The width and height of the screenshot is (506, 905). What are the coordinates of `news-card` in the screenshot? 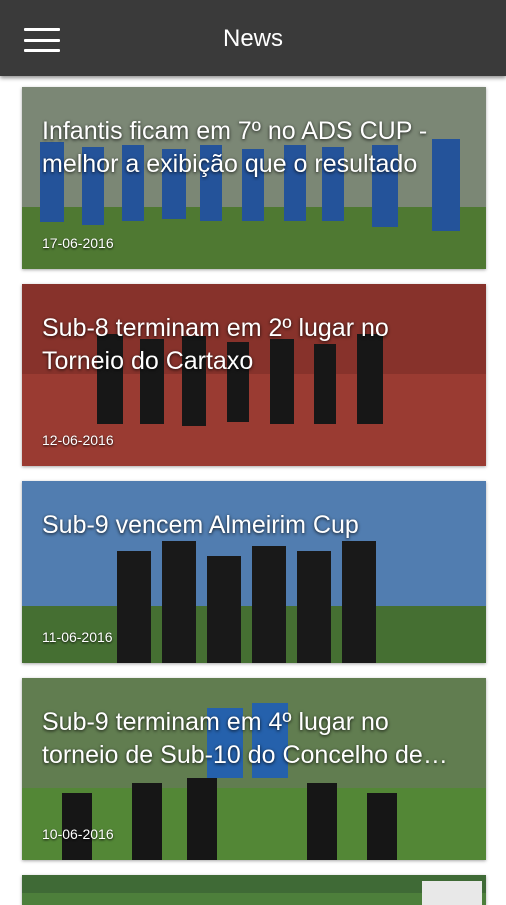 It's located at (254, 890).